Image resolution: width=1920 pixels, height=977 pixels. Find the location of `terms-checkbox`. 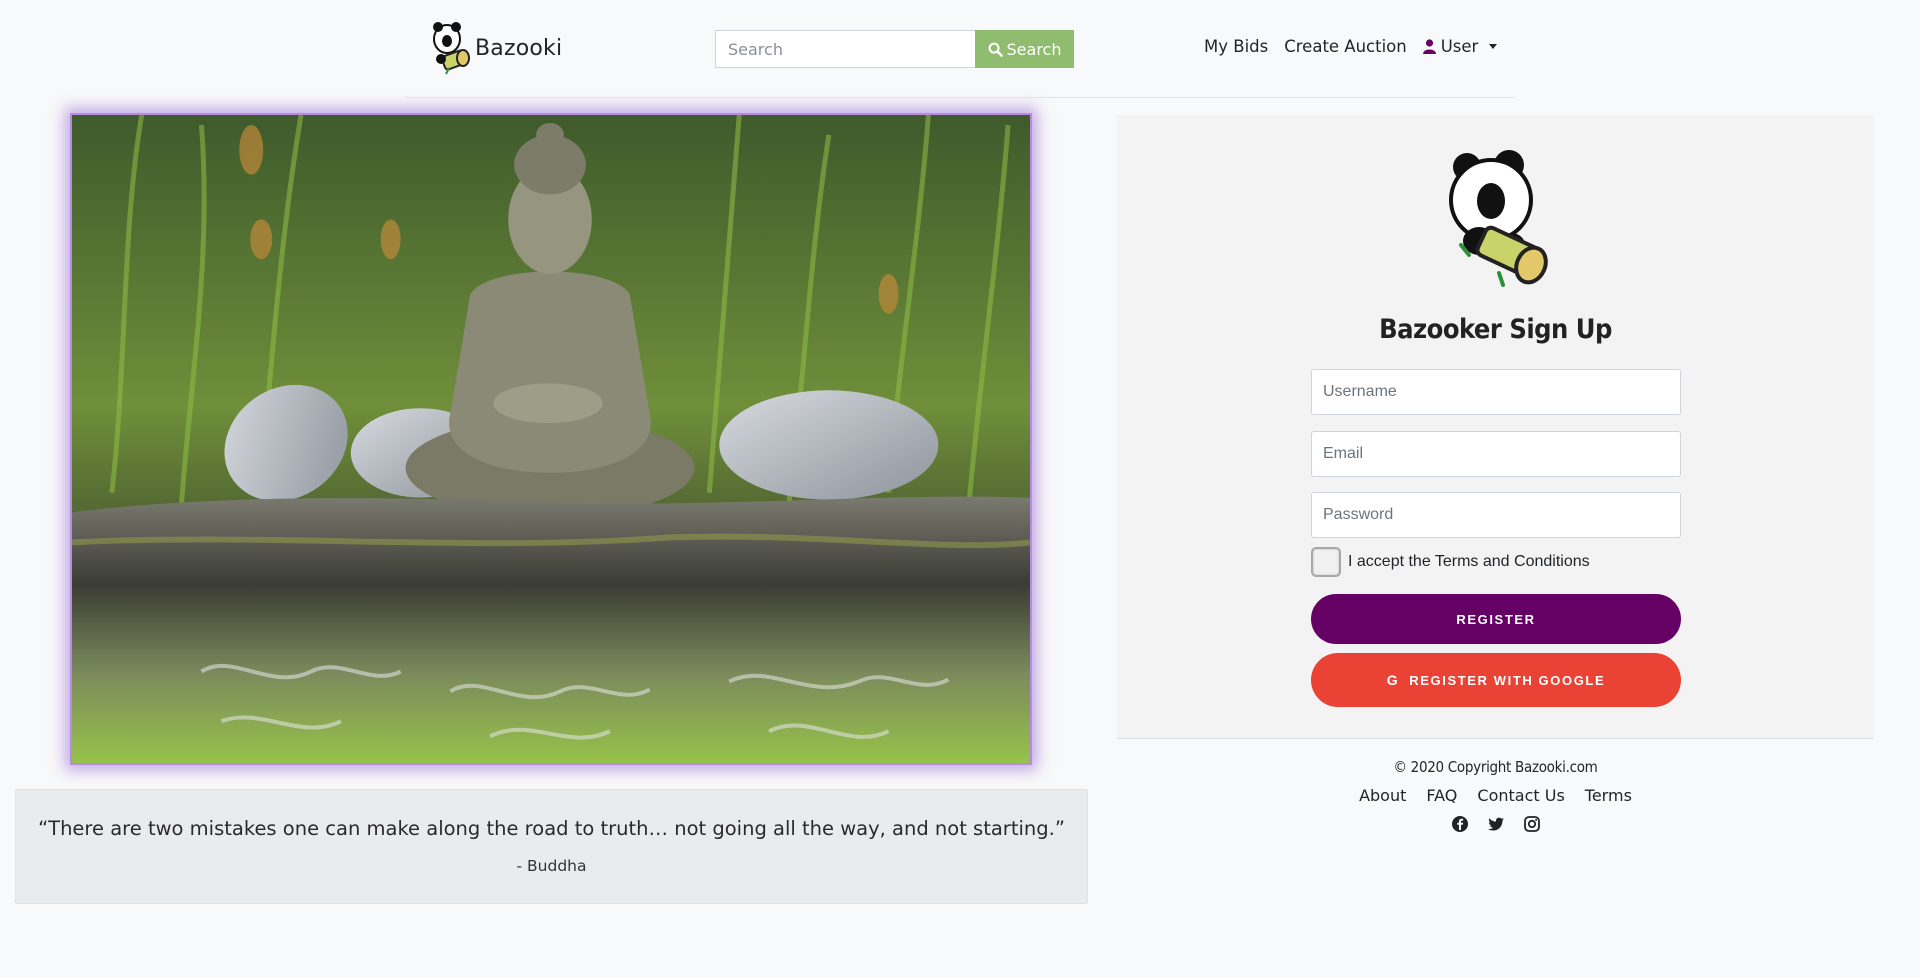

terms-checkbox is located at coordinates (1326, 562).